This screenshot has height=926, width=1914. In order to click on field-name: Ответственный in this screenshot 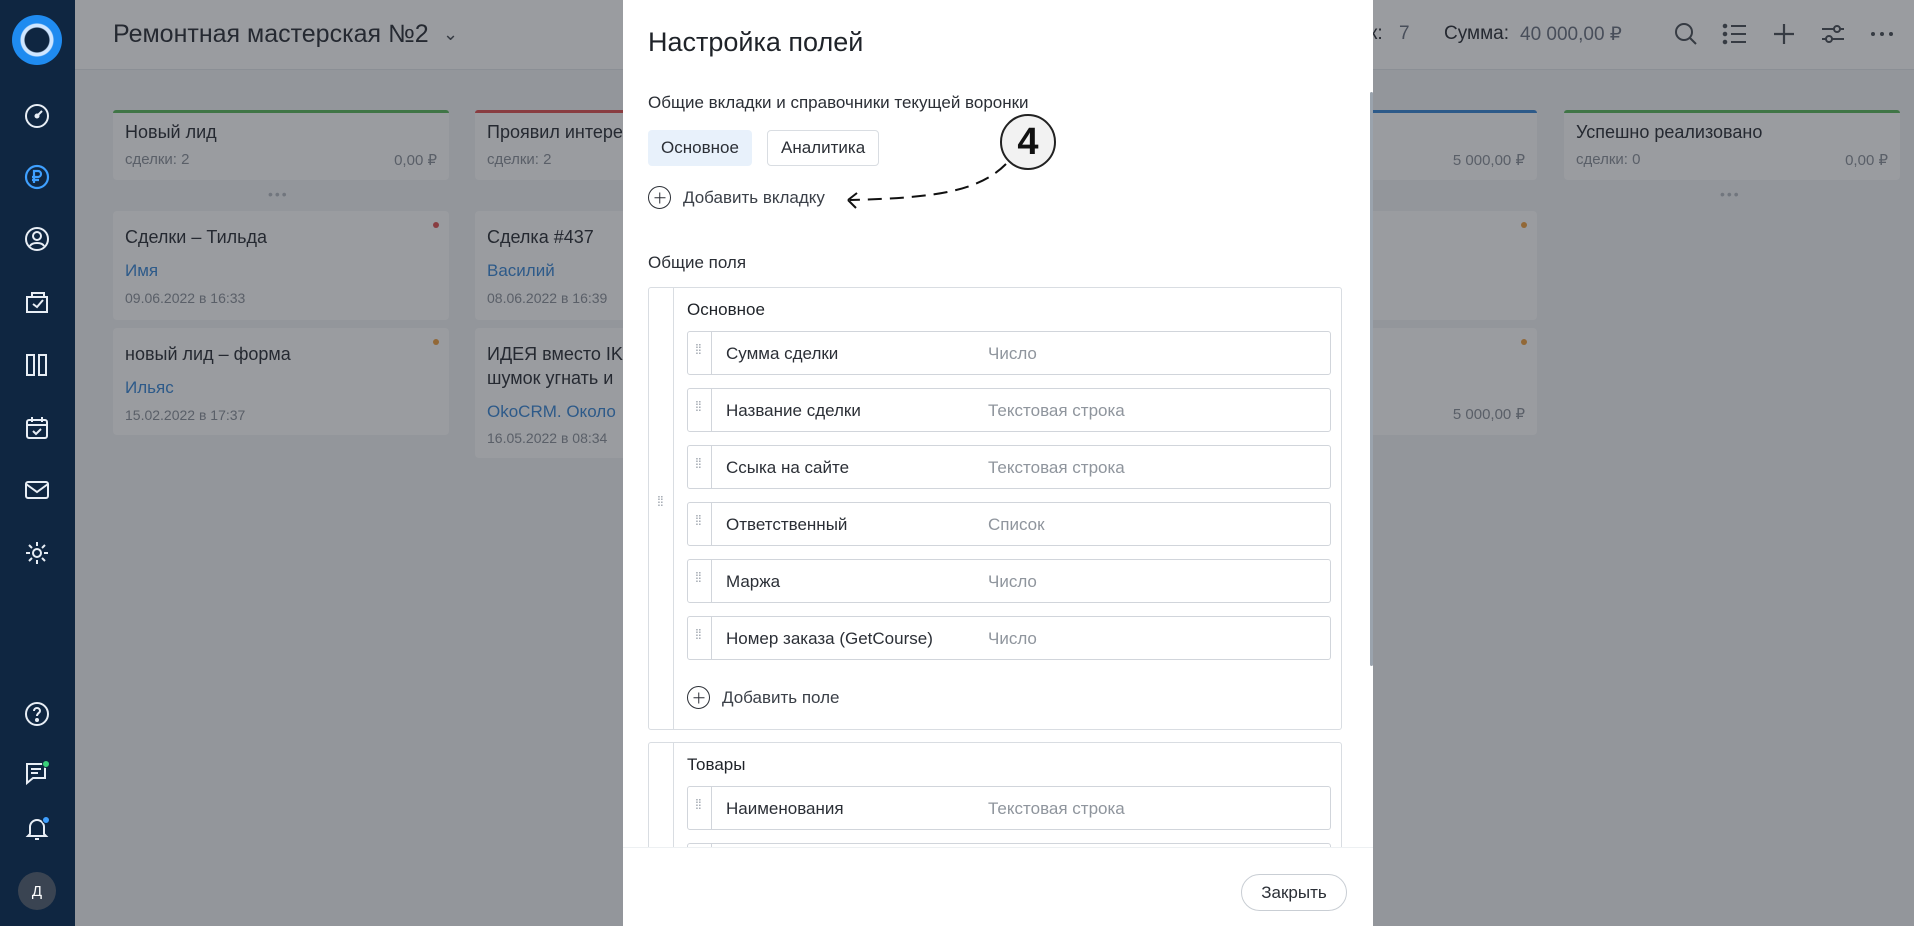, I will do `click(787, 524)`.